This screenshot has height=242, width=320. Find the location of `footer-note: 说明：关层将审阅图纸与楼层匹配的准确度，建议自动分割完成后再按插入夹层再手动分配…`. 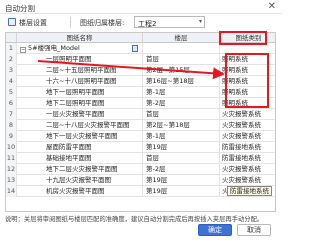

footer-note: 说明：关层将审阅图纸与楼层匹配的准确度，建议自动分割完成后再按插入夹层再手动分配… is located at coordinates (134, 219).